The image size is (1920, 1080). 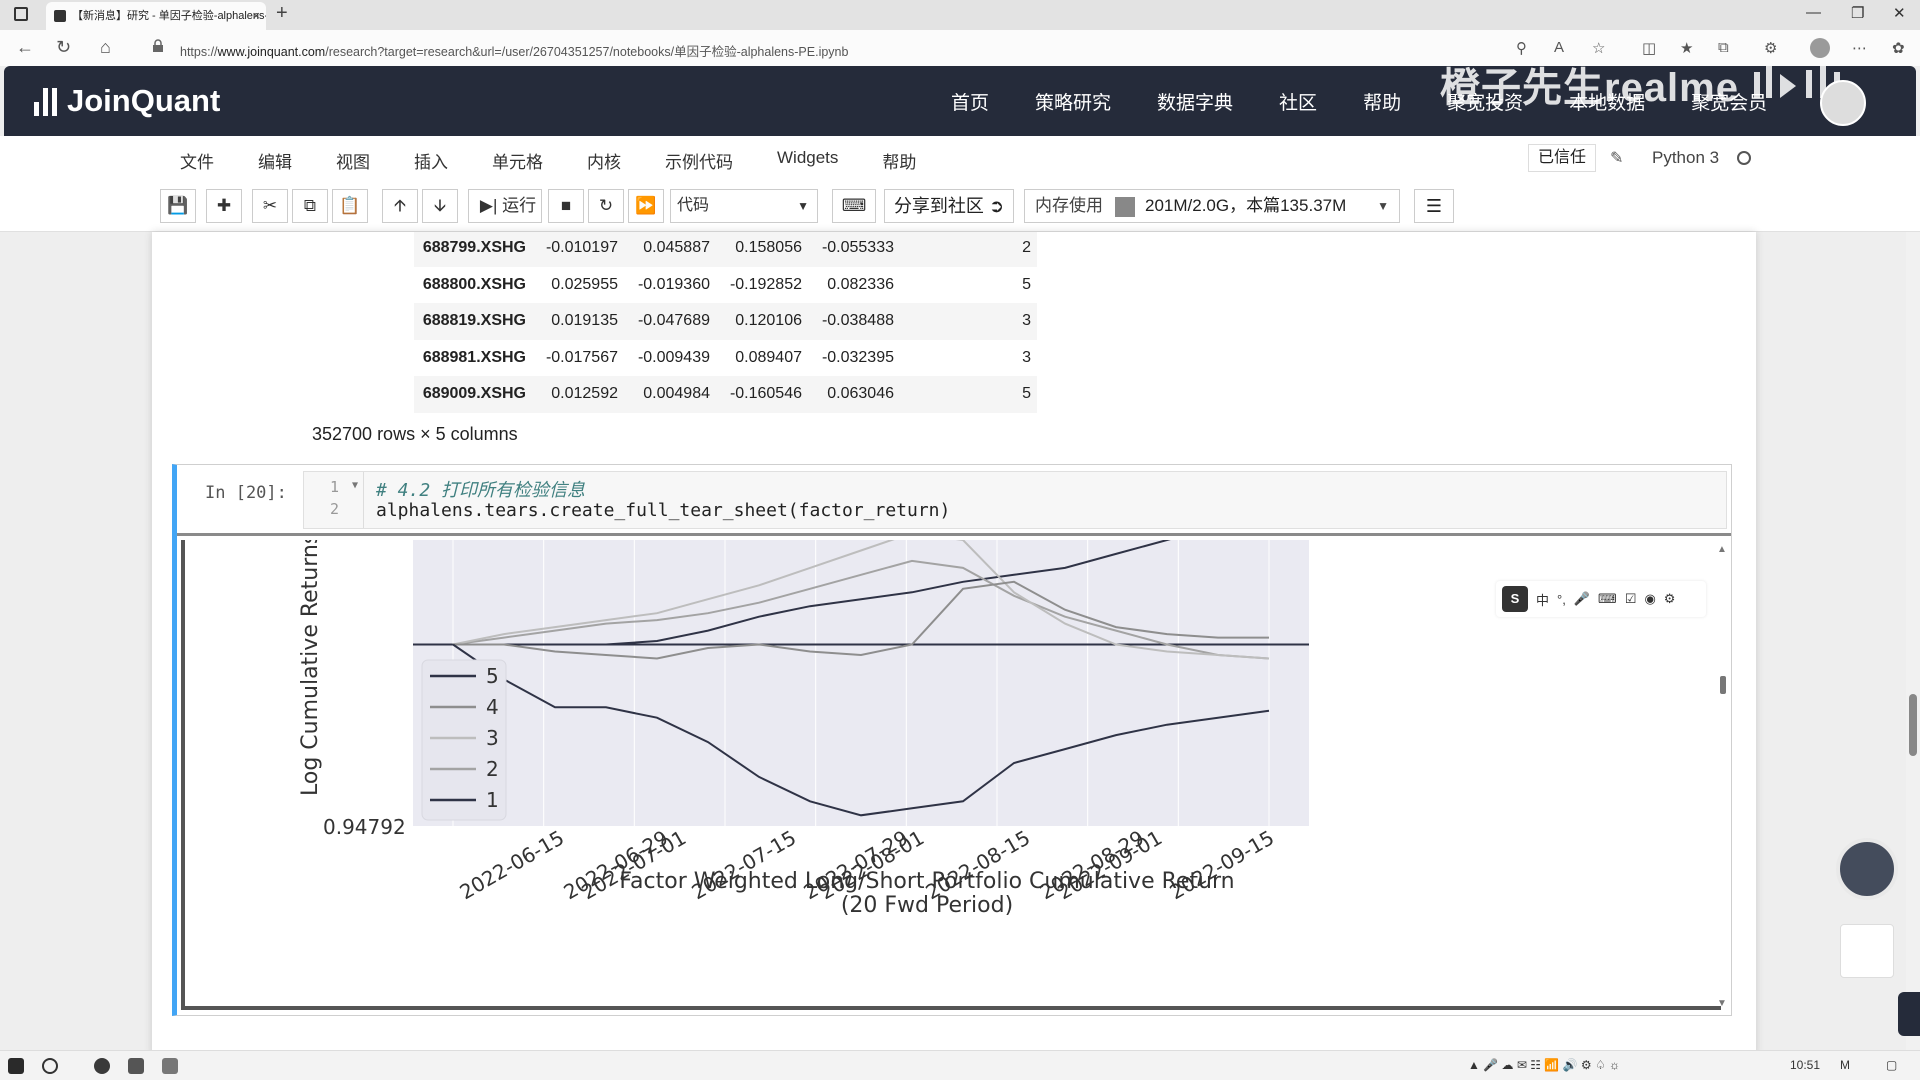 I want to click on browser-profile-avatar, so click(x=1820, y=48).